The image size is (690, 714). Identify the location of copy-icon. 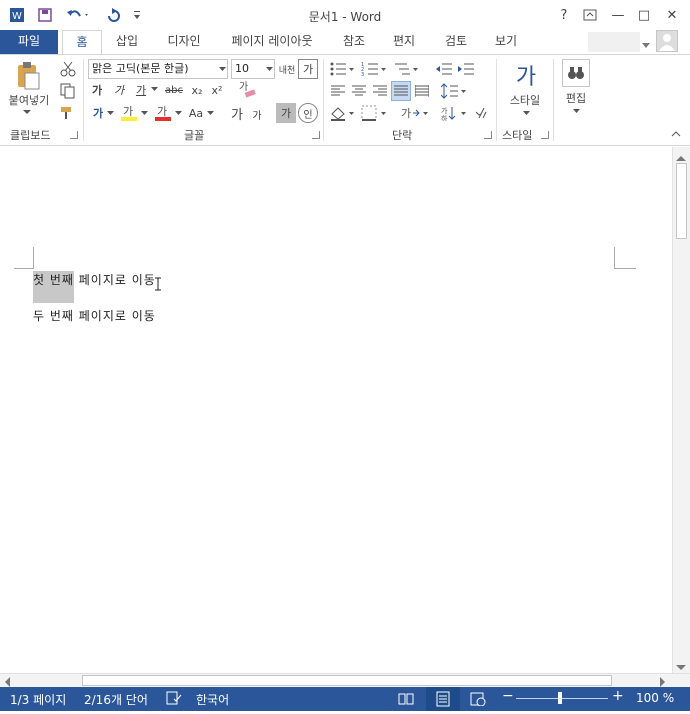
(68, 91).